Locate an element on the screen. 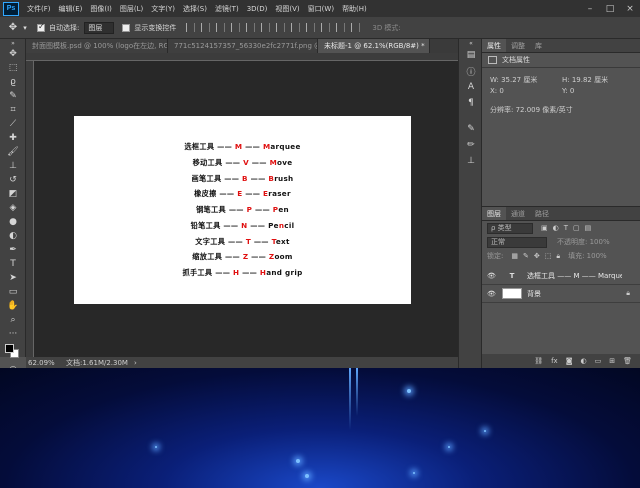 This screenshot has width=640, height=488. status-menu-icon: › is located at coordinates (135, 363).